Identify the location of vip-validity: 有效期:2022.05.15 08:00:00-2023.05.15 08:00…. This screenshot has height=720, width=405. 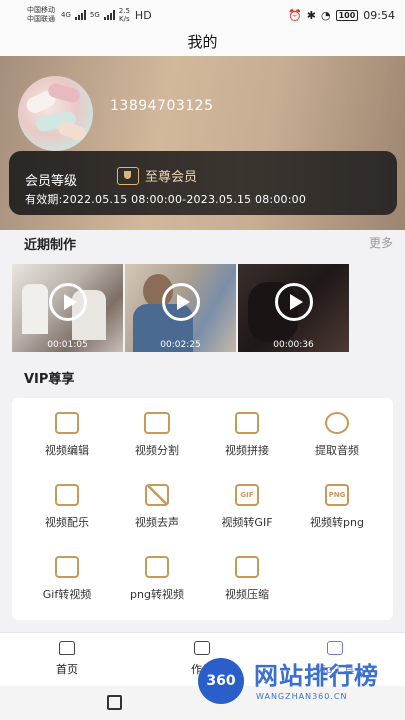
(166, 199).